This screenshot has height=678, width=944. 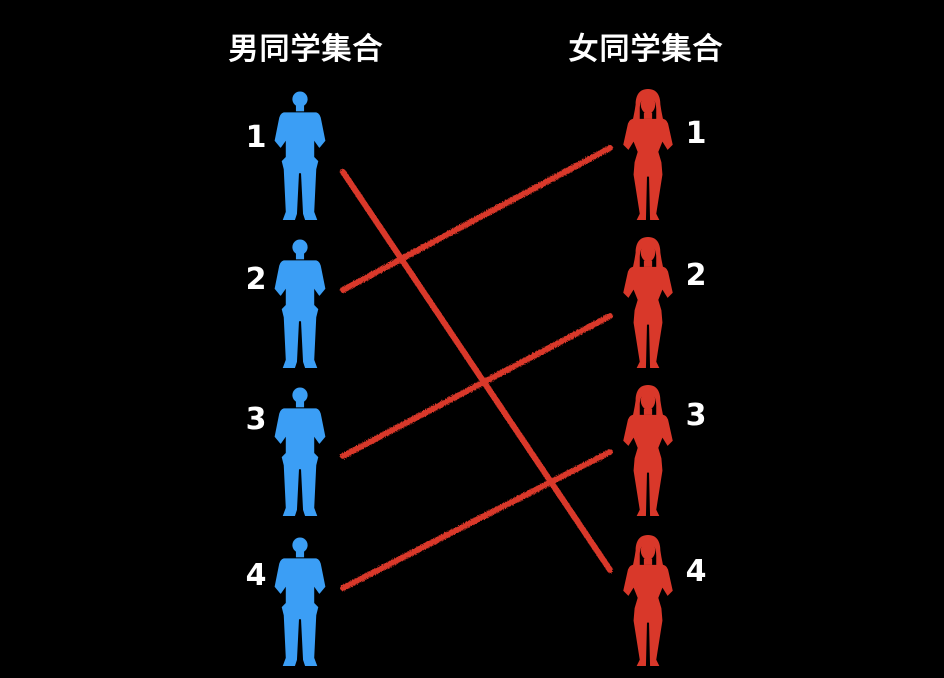 I want to click on boy-label-2: 2, so click(x=256, y=279).